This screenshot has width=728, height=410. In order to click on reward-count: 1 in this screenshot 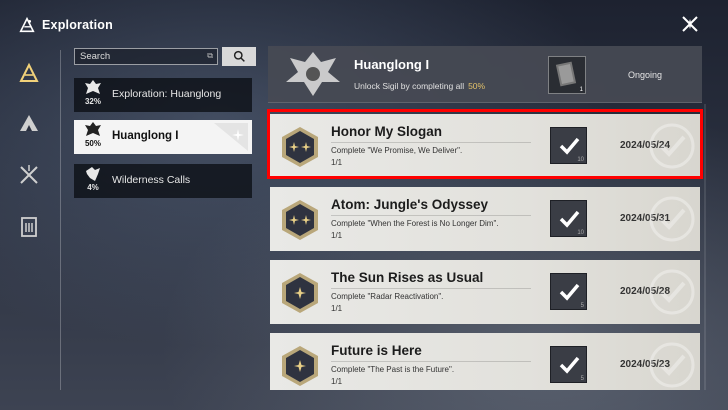, I will do `click(581, 90)`.